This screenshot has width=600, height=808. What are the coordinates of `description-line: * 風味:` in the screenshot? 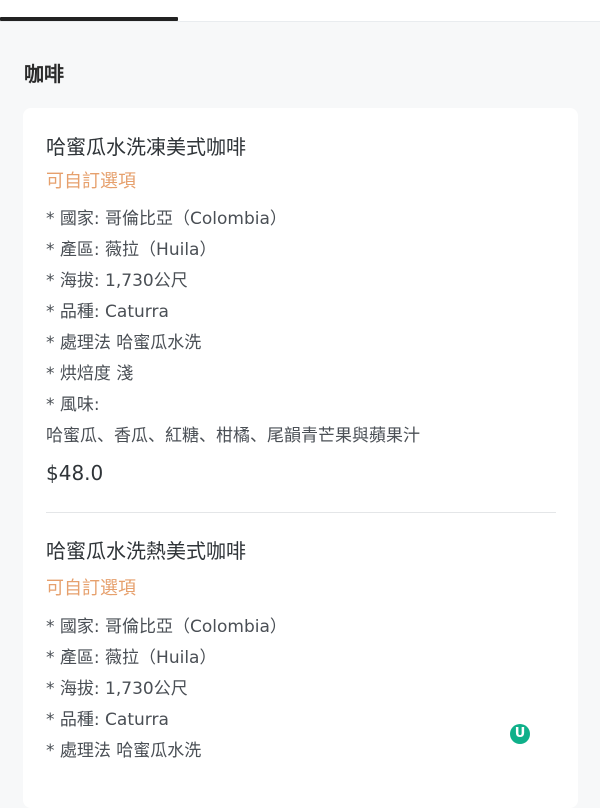 It's located at (73, 405).